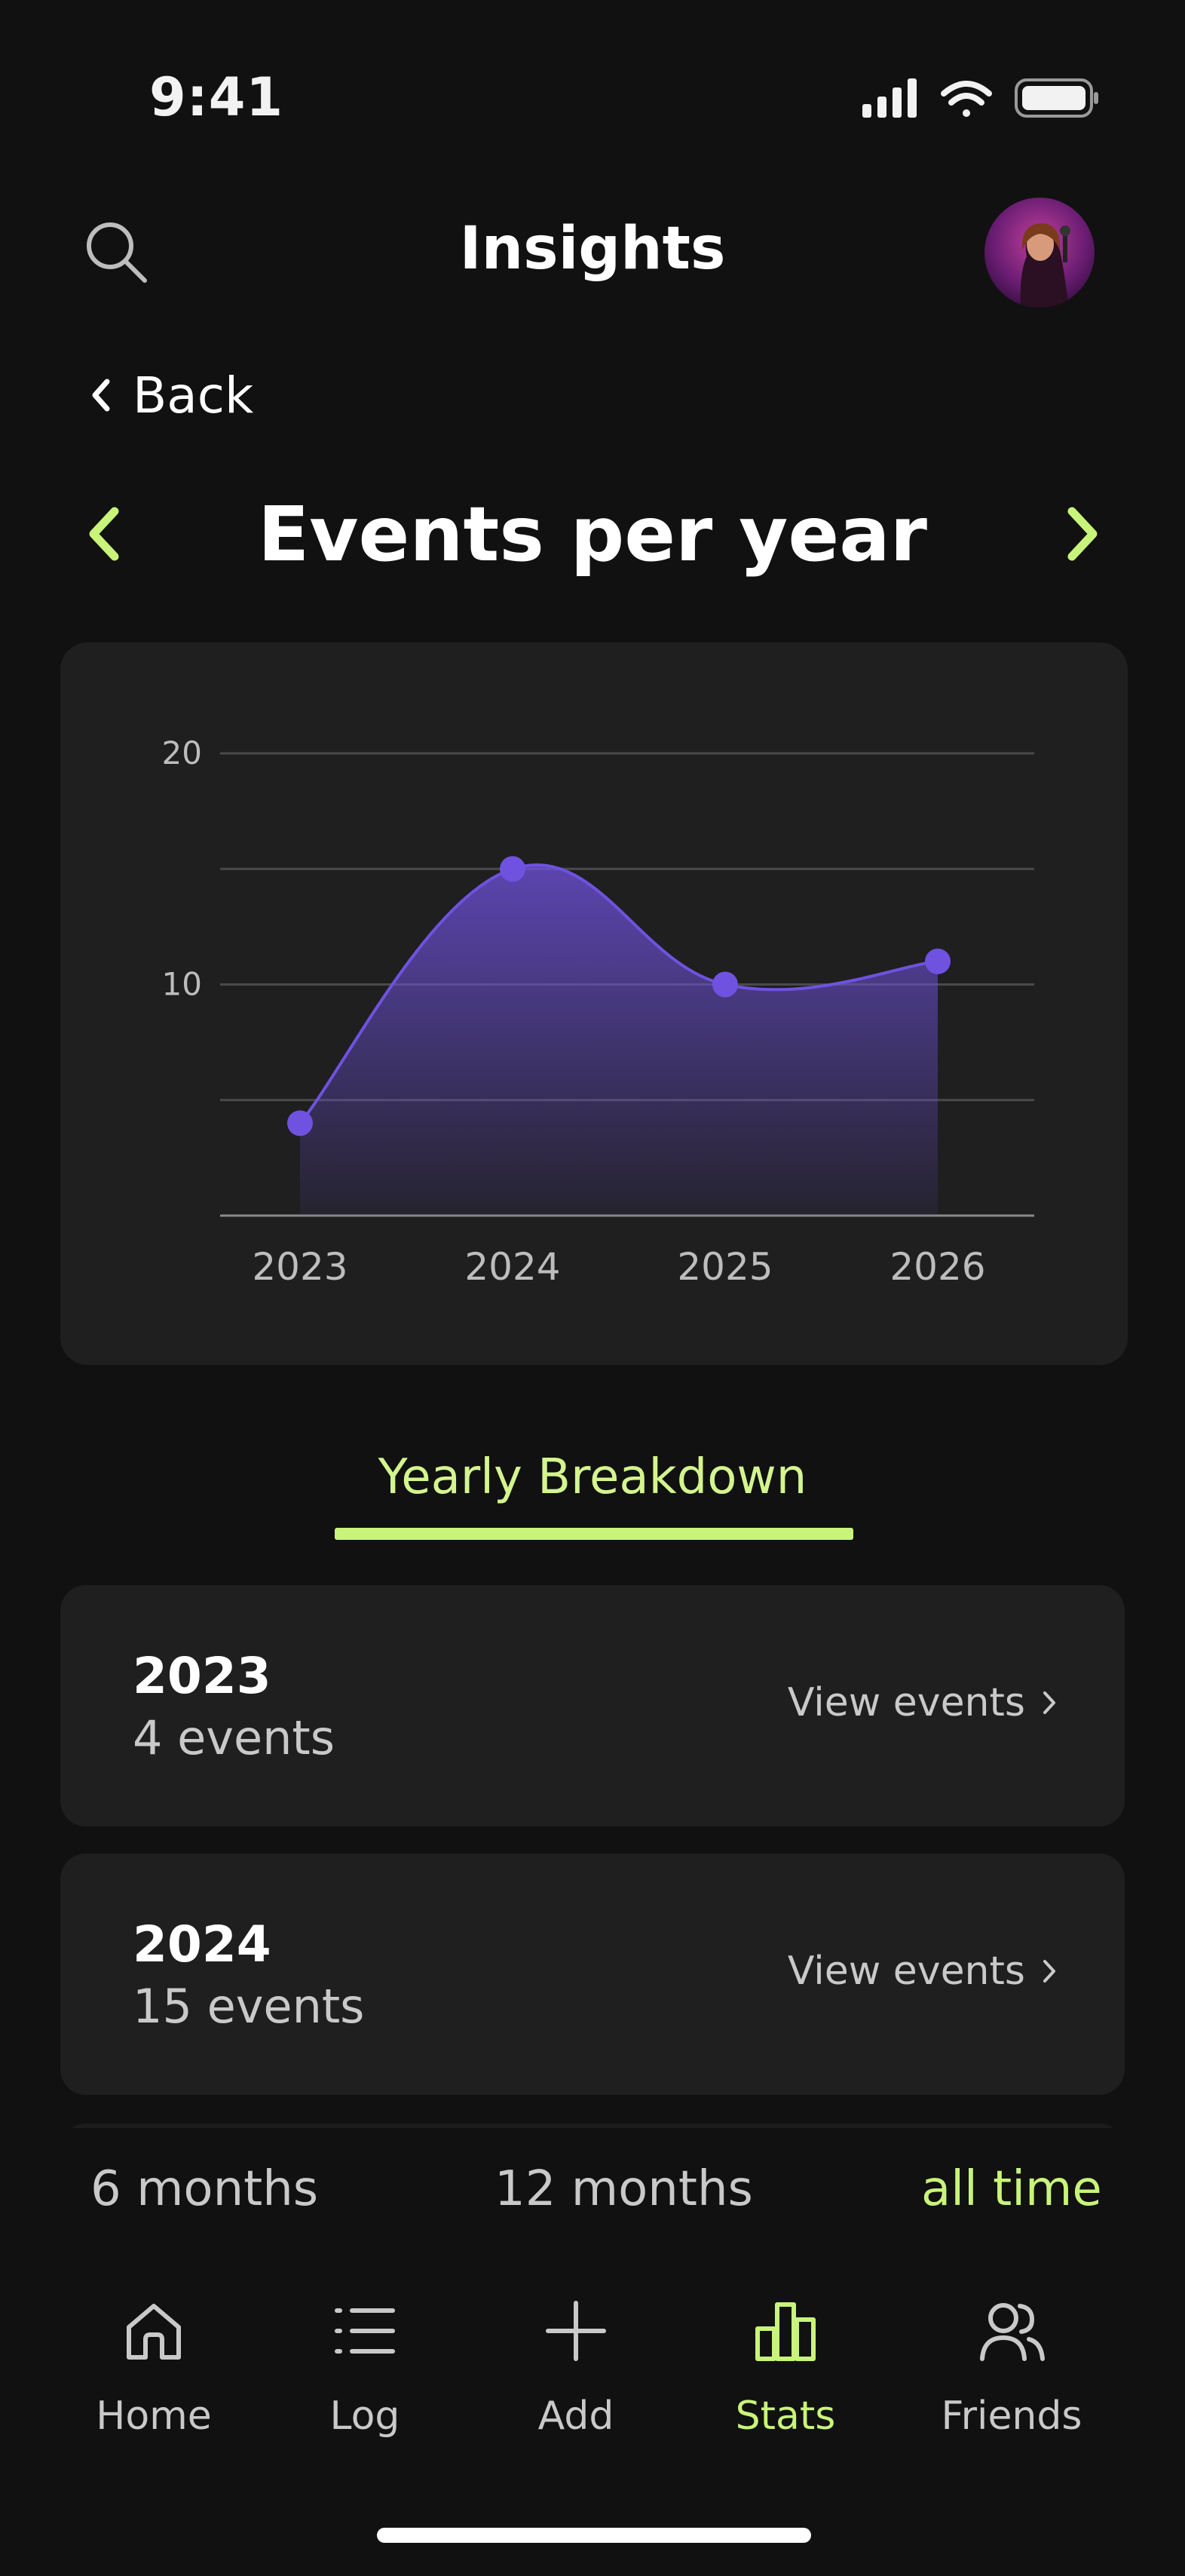  Describe the element at coordinates (300, 1267) in the screenshot. I see `x-tick-label: 2023` at that location.